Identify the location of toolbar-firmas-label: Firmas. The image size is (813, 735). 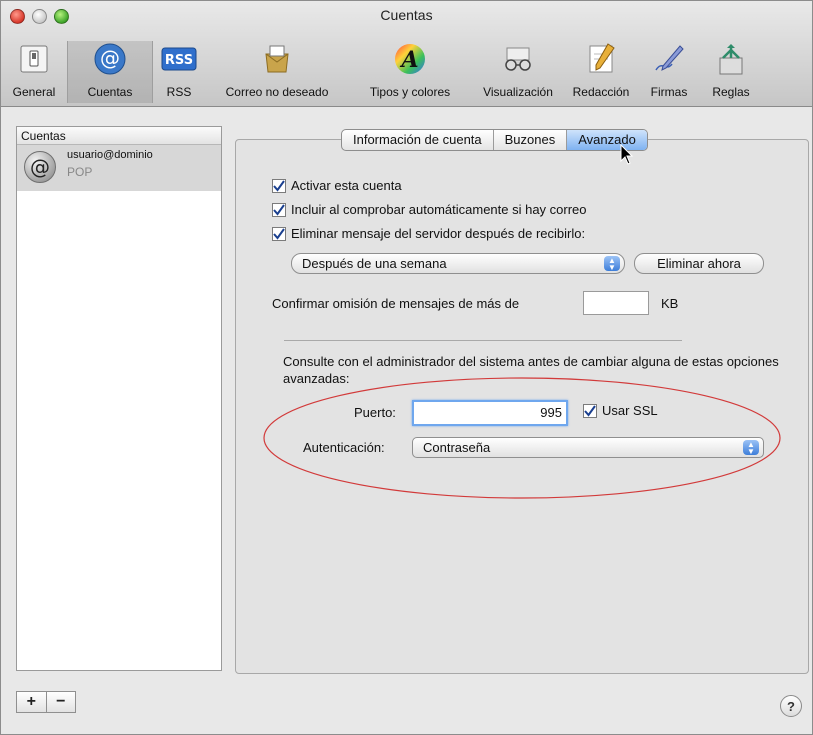
(669, 92).